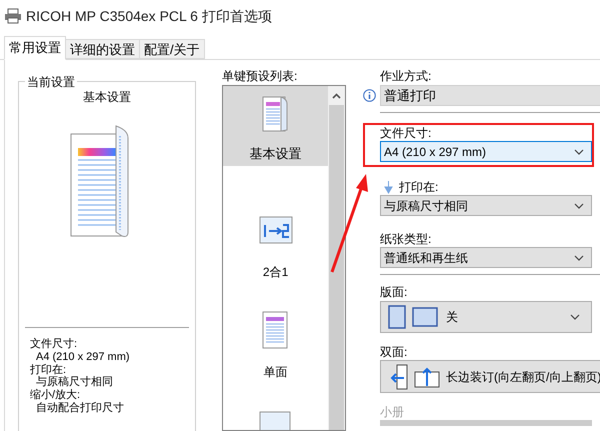 The height and width of the screenshot is (431, 600). I want to click on field-value: 普通打印, so click(410, 95).